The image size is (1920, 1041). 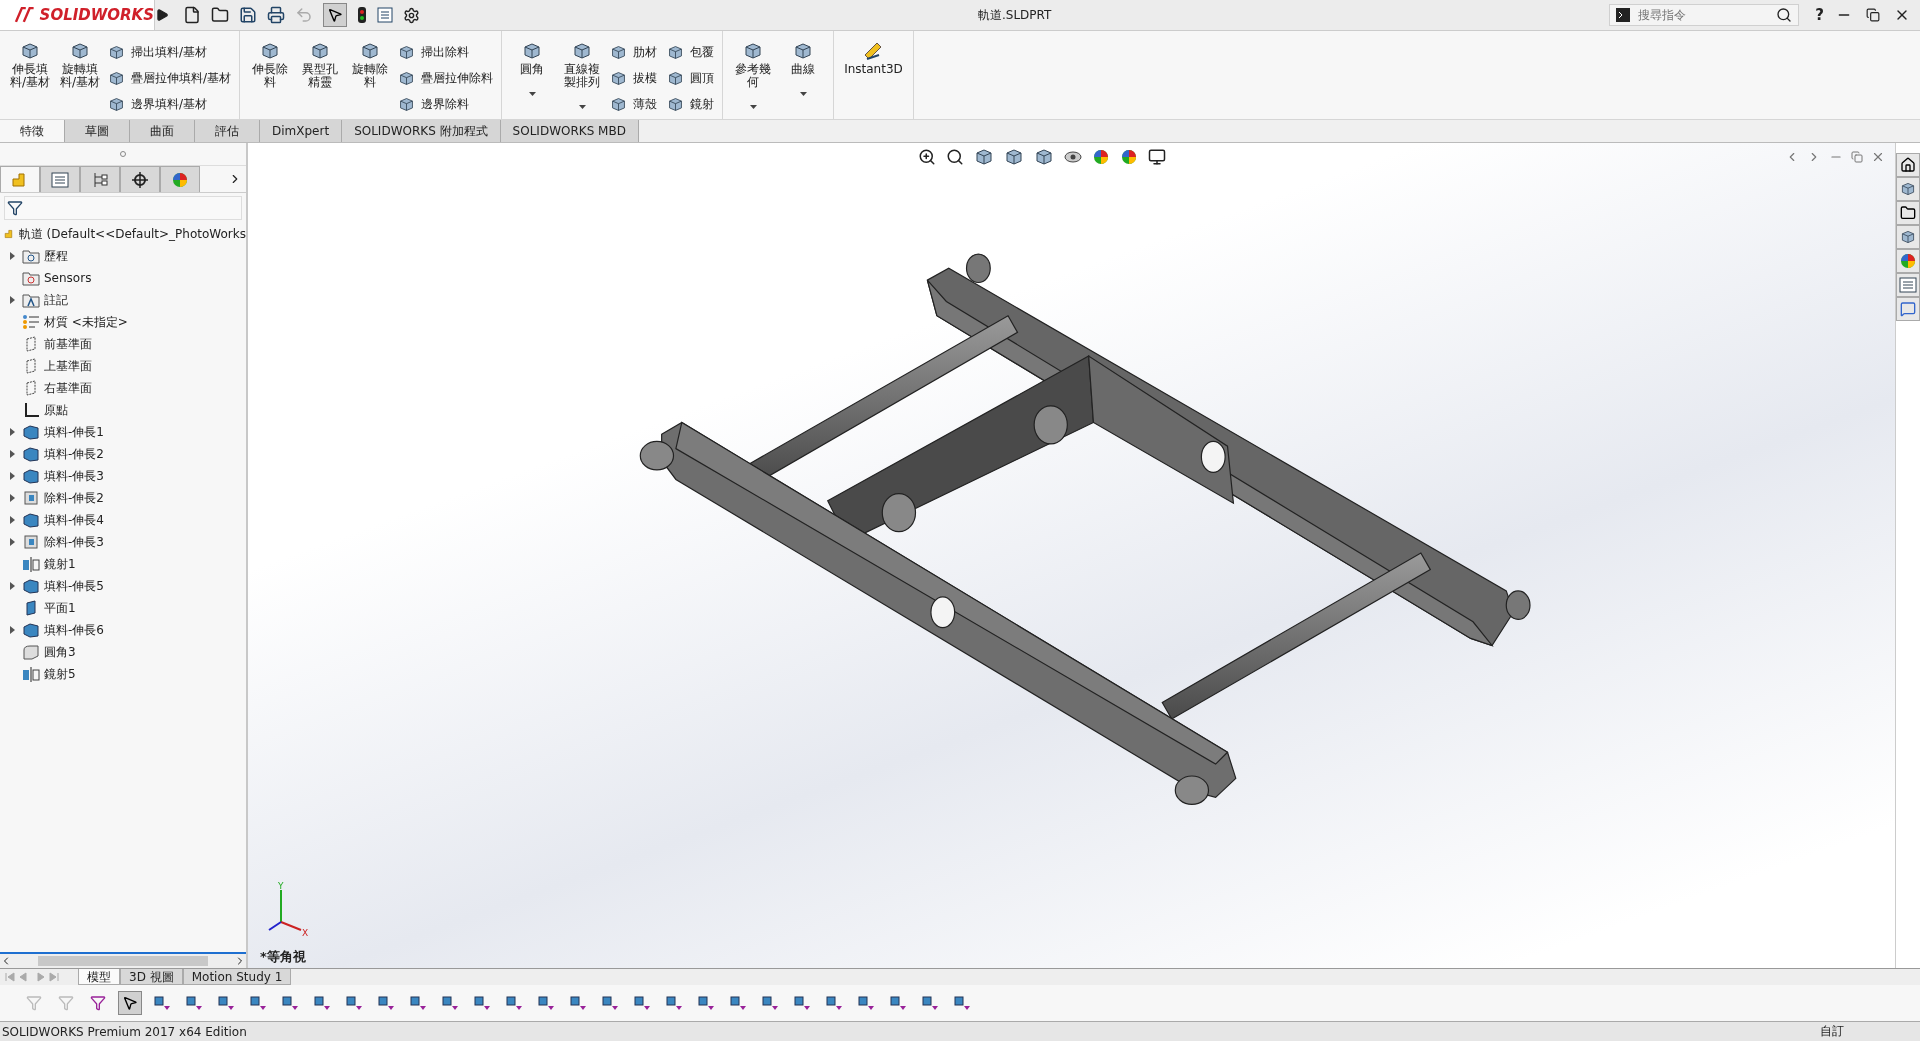 I want to click on tree-item: 圓角3, so click(x=60, y=652).